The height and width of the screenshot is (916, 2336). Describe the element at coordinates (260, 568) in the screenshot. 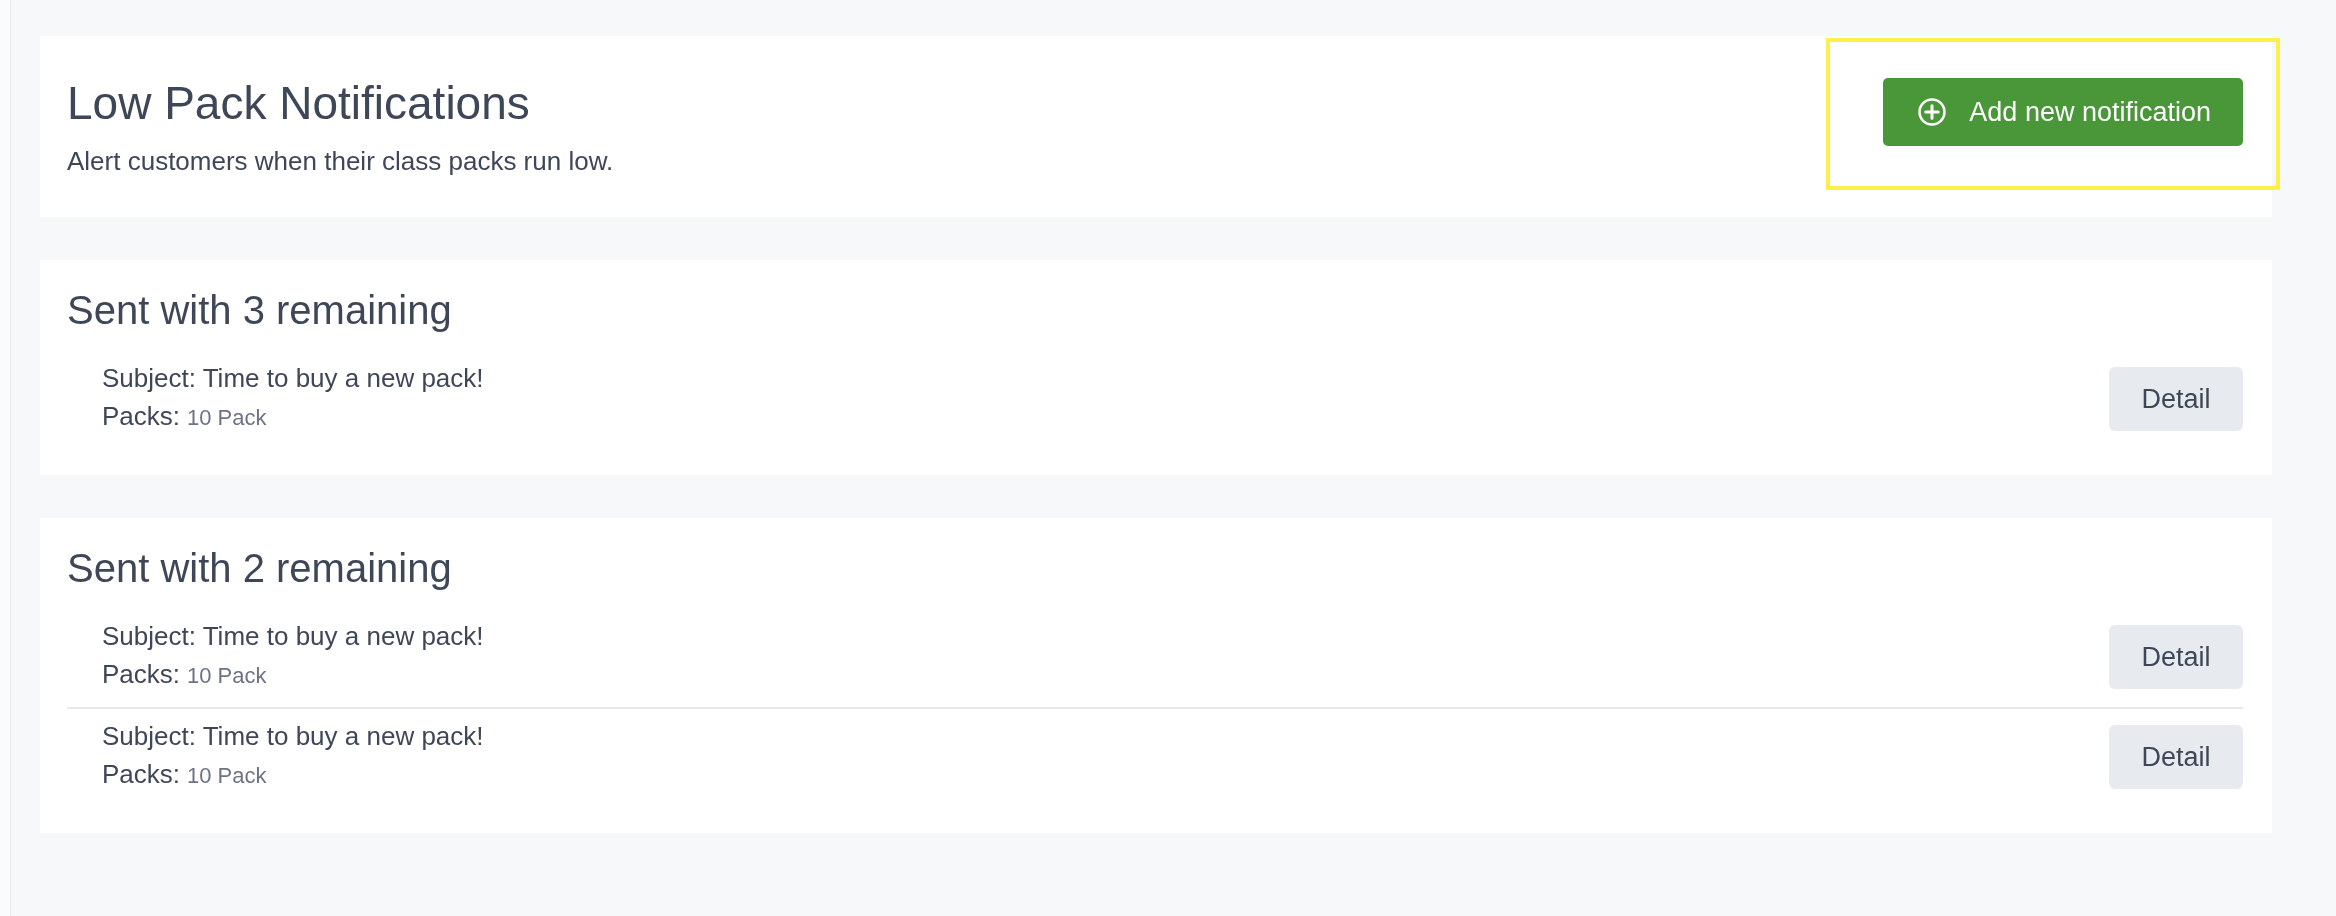

I see `group-heading: Sent with 2 remaining` at that location.